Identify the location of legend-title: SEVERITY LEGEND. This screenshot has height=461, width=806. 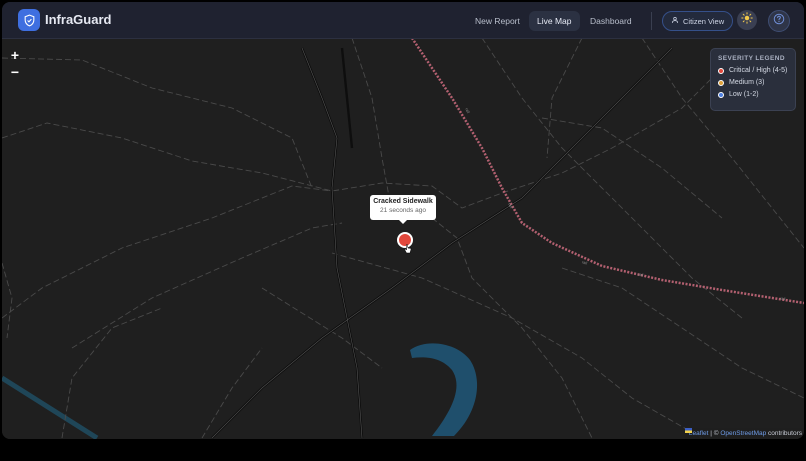
(751, 58).